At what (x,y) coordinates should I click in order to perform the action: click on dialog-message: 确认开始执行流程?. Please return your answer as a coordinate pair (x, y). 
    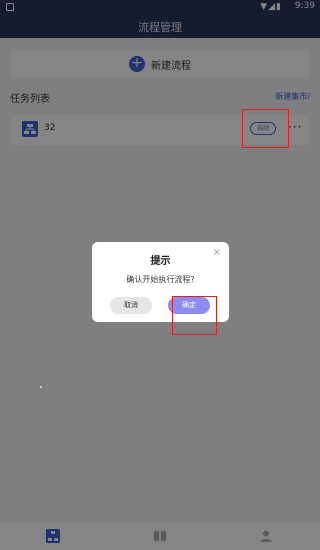
    Looking at the image, I should click on (160, 279).